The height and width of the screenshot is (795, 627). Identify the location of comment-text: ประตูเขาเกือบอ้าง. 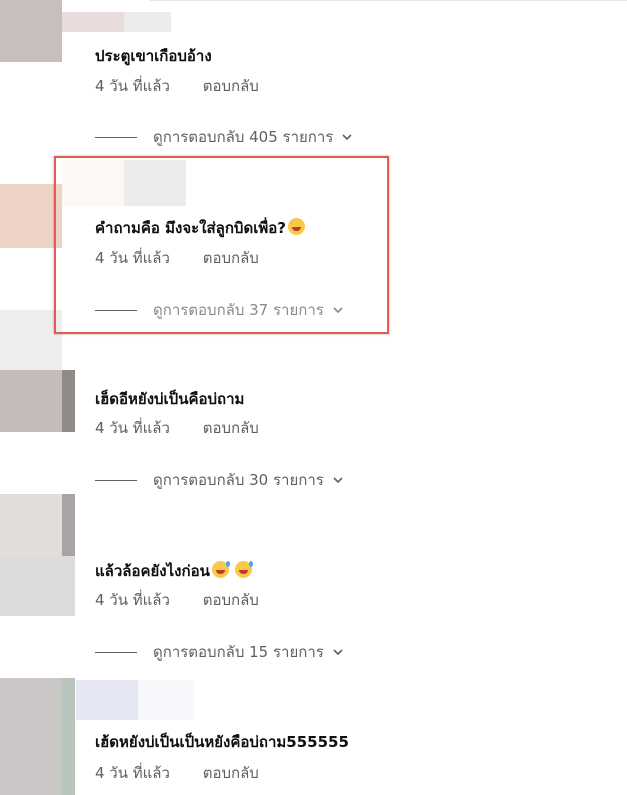
(153, 56).